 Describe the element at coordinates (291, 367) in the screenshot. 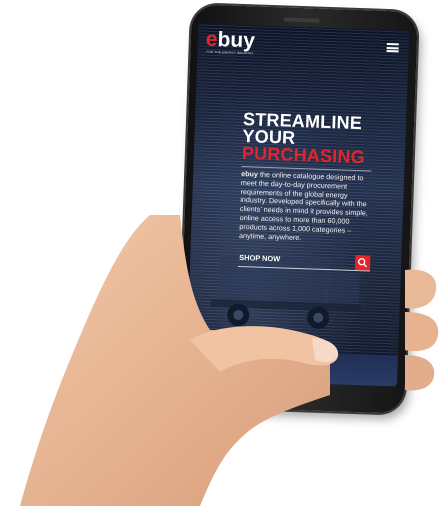

I see `screen-bottom-band` at that location.